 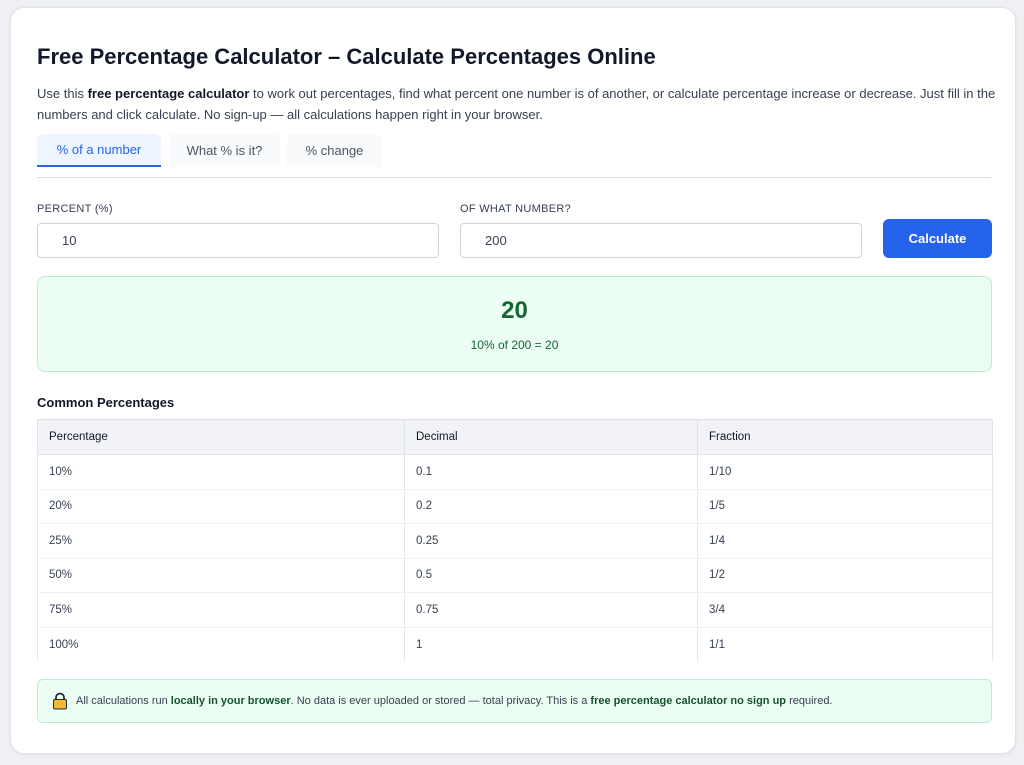 I want to click on table-row: 100% 1 1/1, so click(x=515, y=644).